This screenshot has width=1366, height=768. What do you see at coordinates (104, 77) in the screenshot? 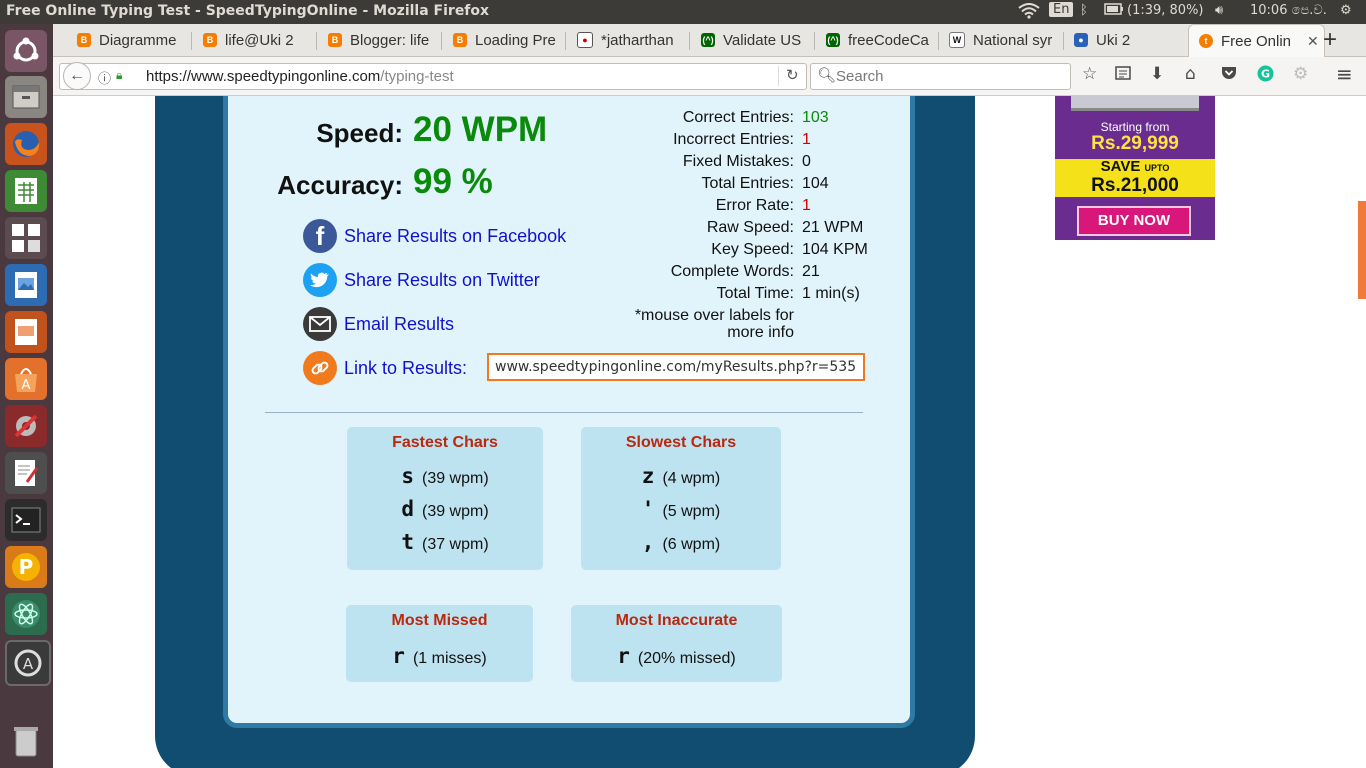
I see `info-icon: ⓘ` at bounding box center [104, 77].